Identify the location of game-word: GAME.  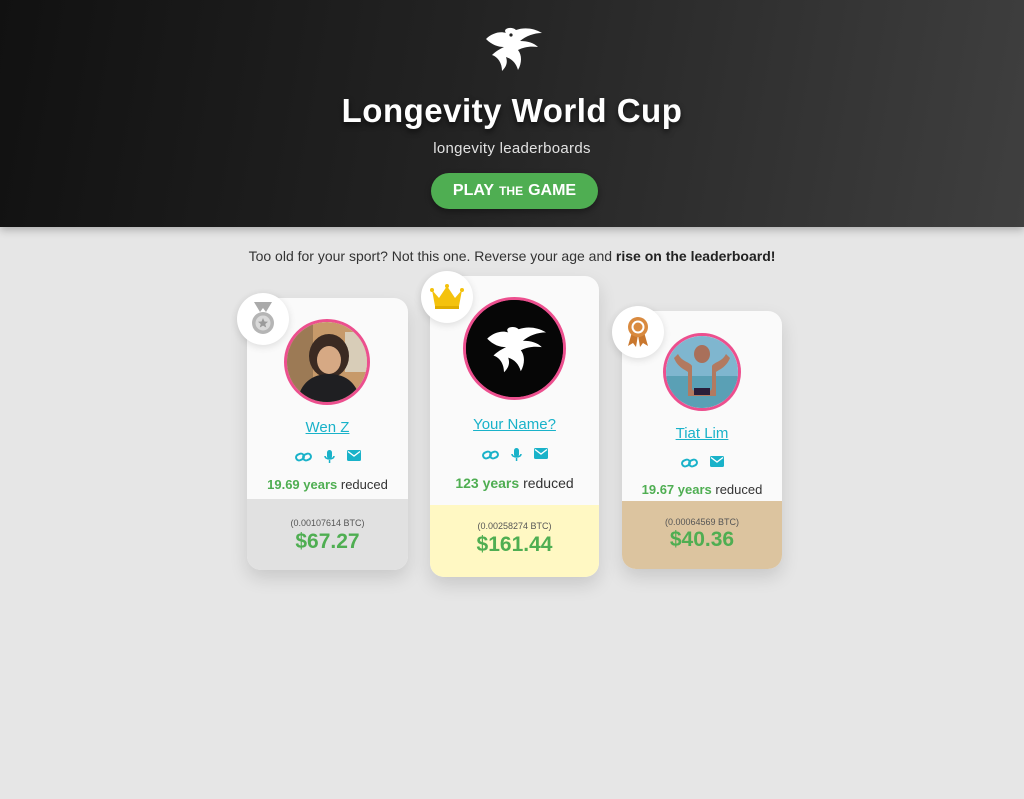
(552, 190).